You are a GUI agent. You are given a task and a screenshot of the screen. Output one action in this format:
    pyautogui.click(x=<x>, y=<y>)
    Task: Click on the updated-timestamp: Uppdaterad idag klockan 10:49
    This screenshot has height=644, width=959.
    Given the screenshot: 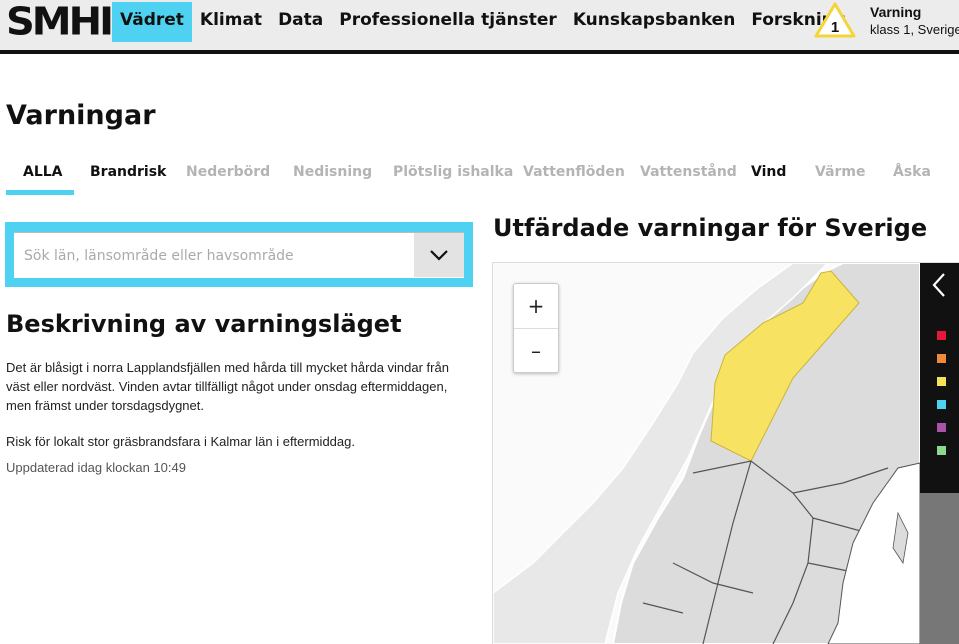 What is the action you would take?
    pyautogui.click(x=96, y=467)
    